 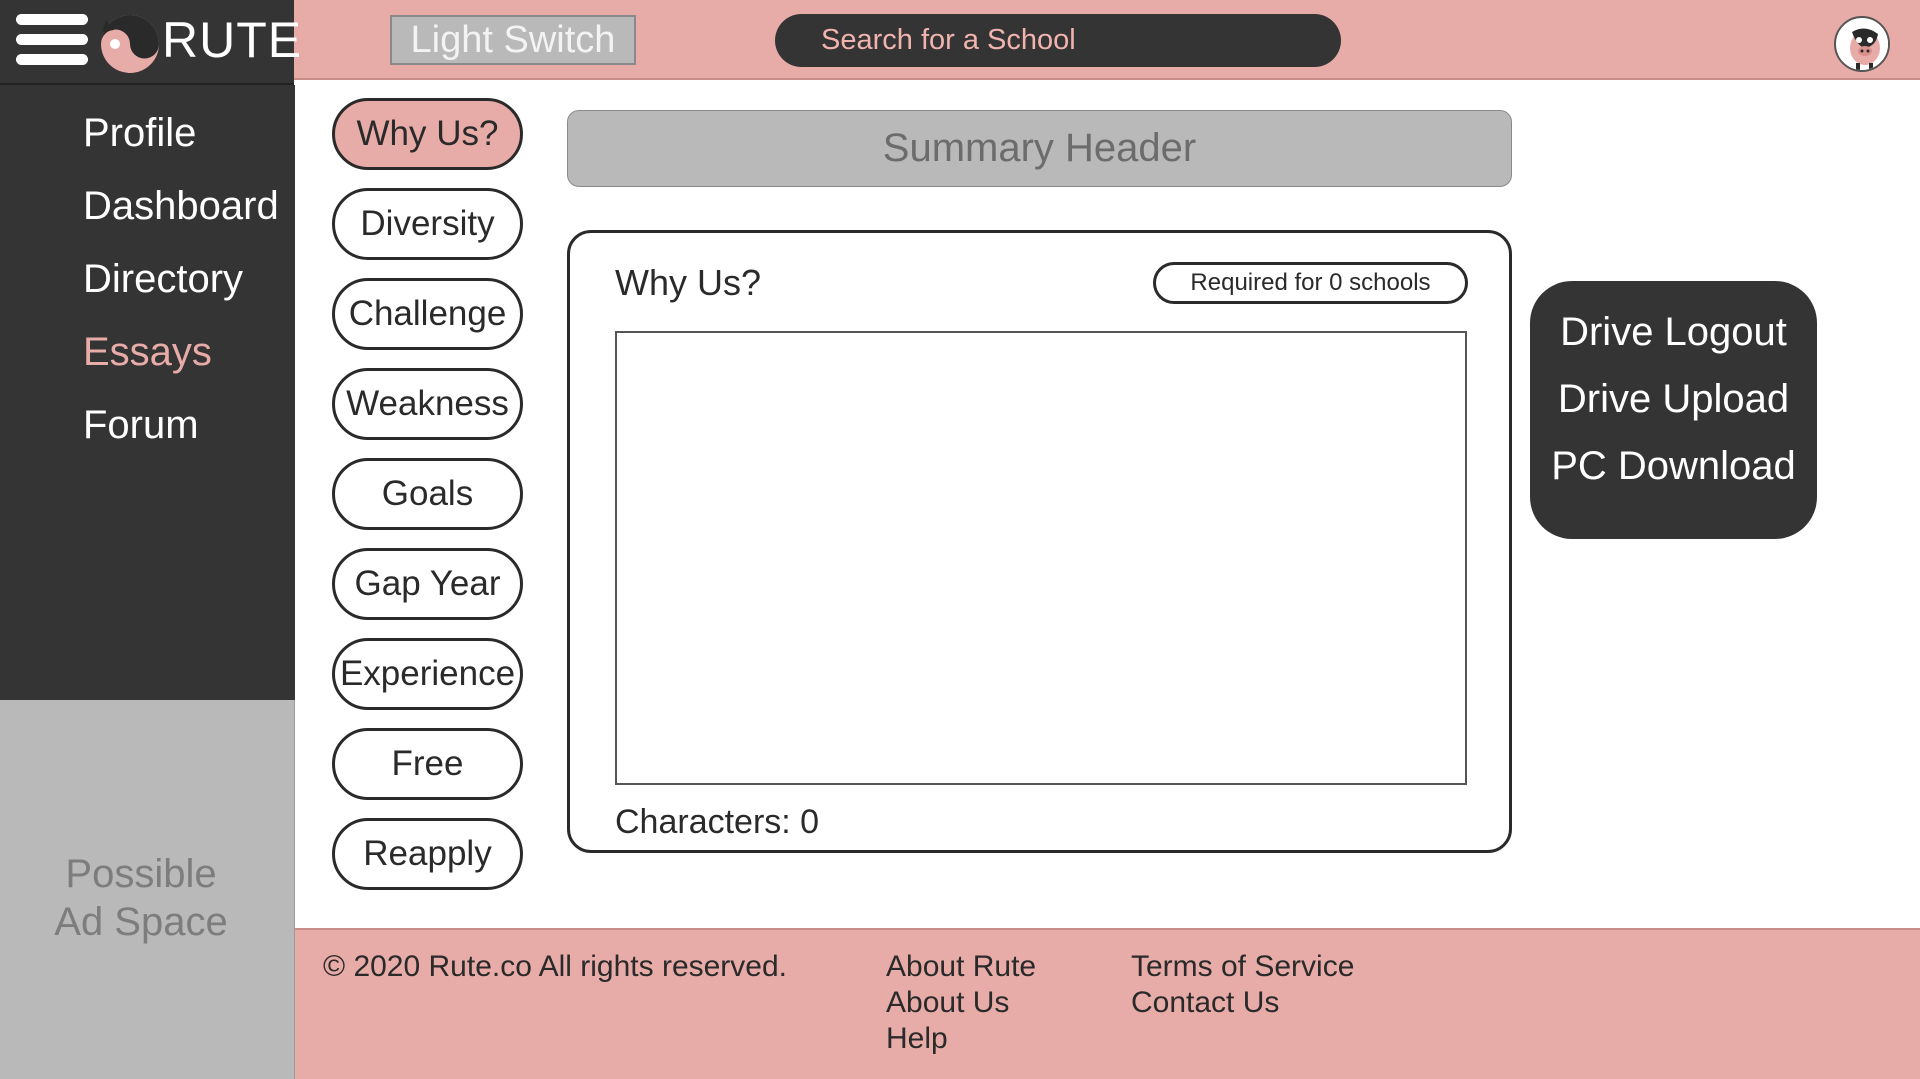 What do you see at coordinates (1205, 1003) in the screenshot?
I see `footer-link-contact: Contact Us` at bounding box center [1205, 1003].